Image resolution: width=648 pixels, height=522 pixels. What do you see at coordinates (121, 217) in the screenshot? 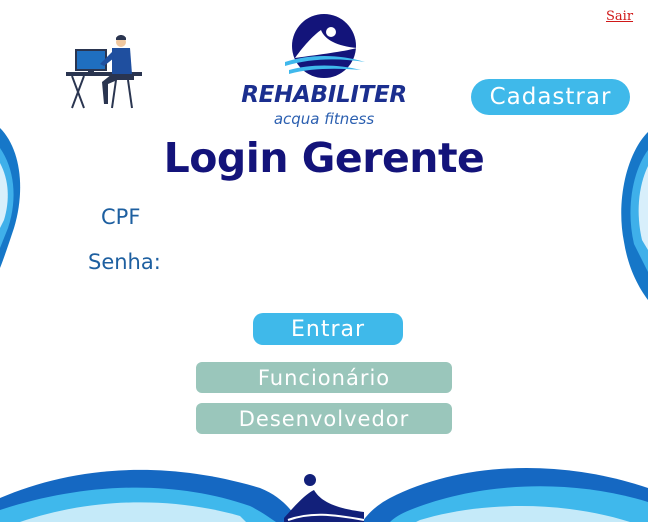
I see `cpf-label: CPF` at bounding box center [121, 217].